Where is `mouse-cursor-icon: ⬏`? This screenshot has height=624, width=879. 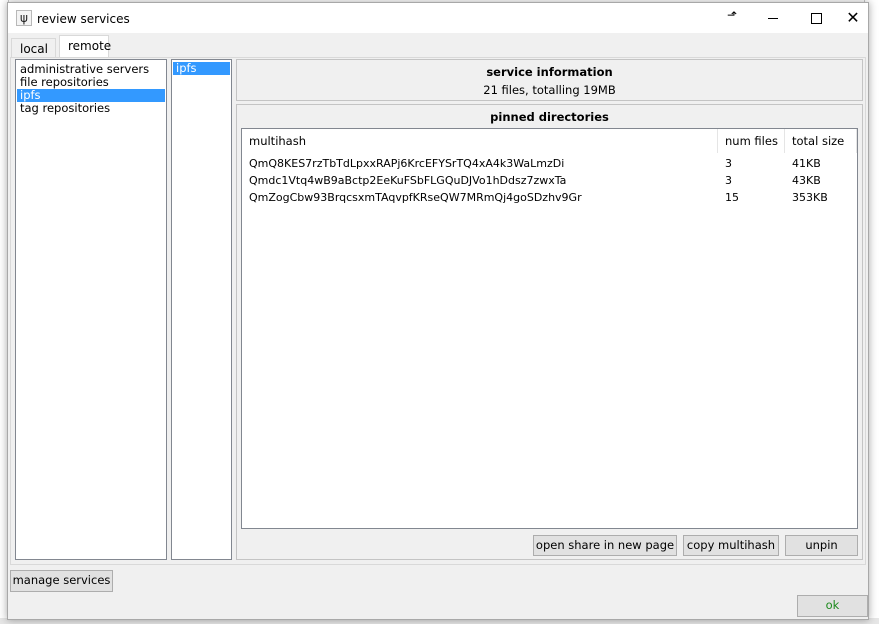 mouse-cursor-icon: ⬏ is located at coordinates (732, 15).